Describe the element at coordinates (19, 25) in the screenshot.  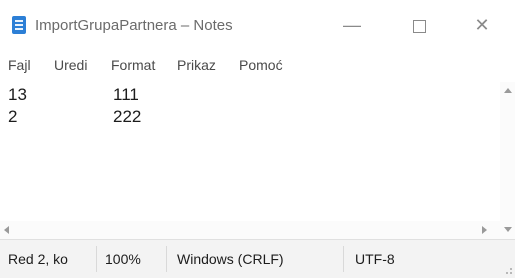
I see `notepad-icon` at that location.